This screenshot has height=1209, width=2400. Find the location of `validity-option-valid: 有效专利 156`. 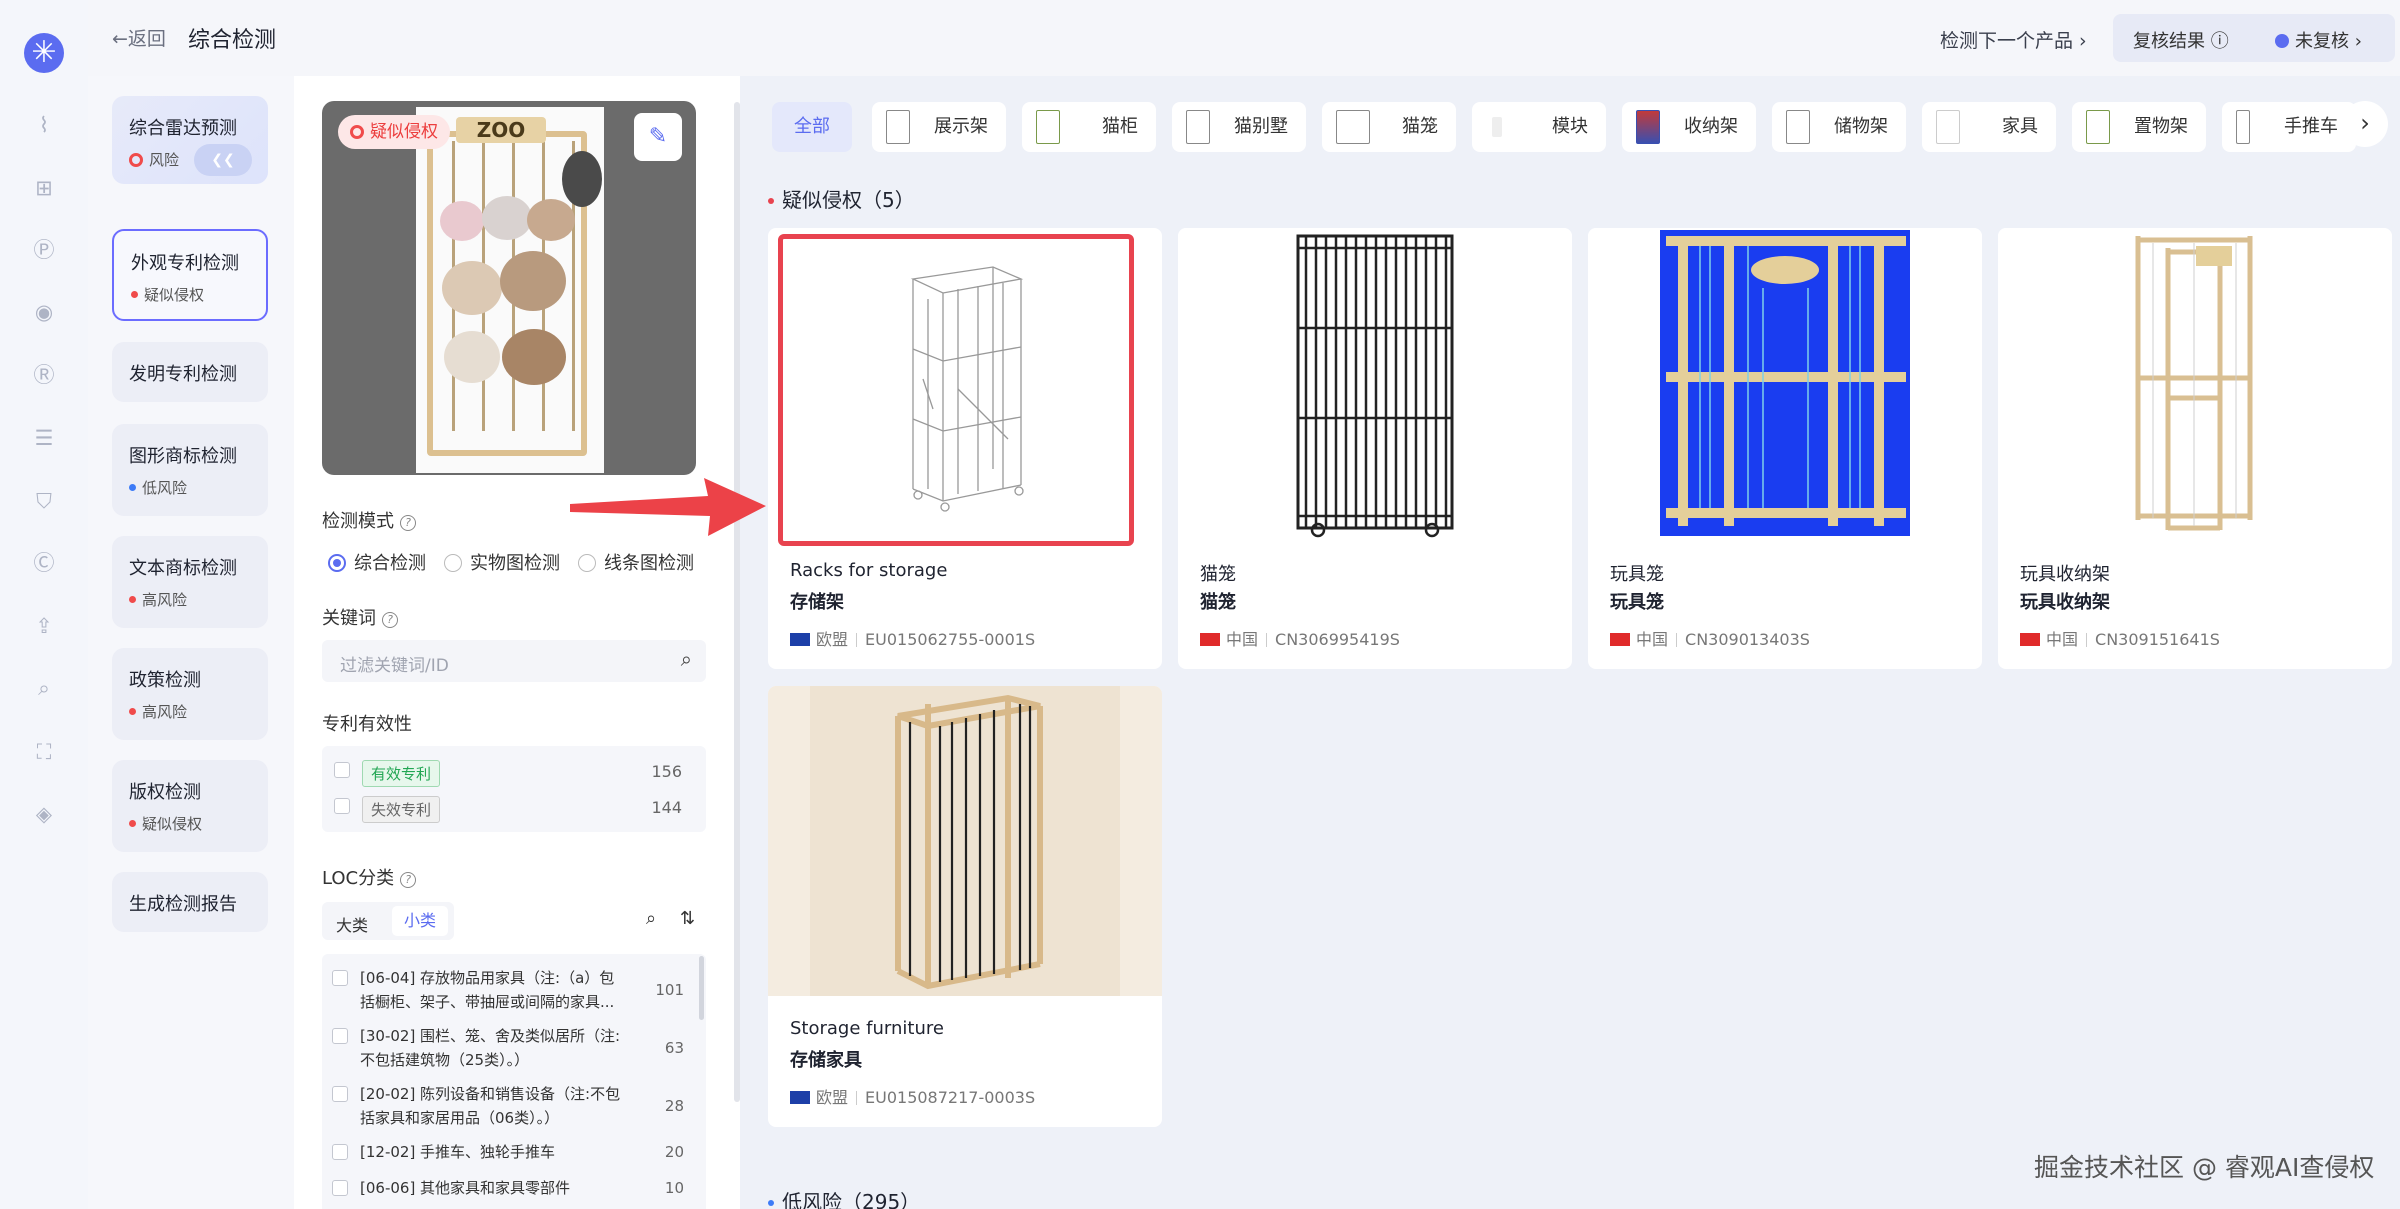

validity-option-valid: 有效专利 156 is located at coordinates (514, 773).